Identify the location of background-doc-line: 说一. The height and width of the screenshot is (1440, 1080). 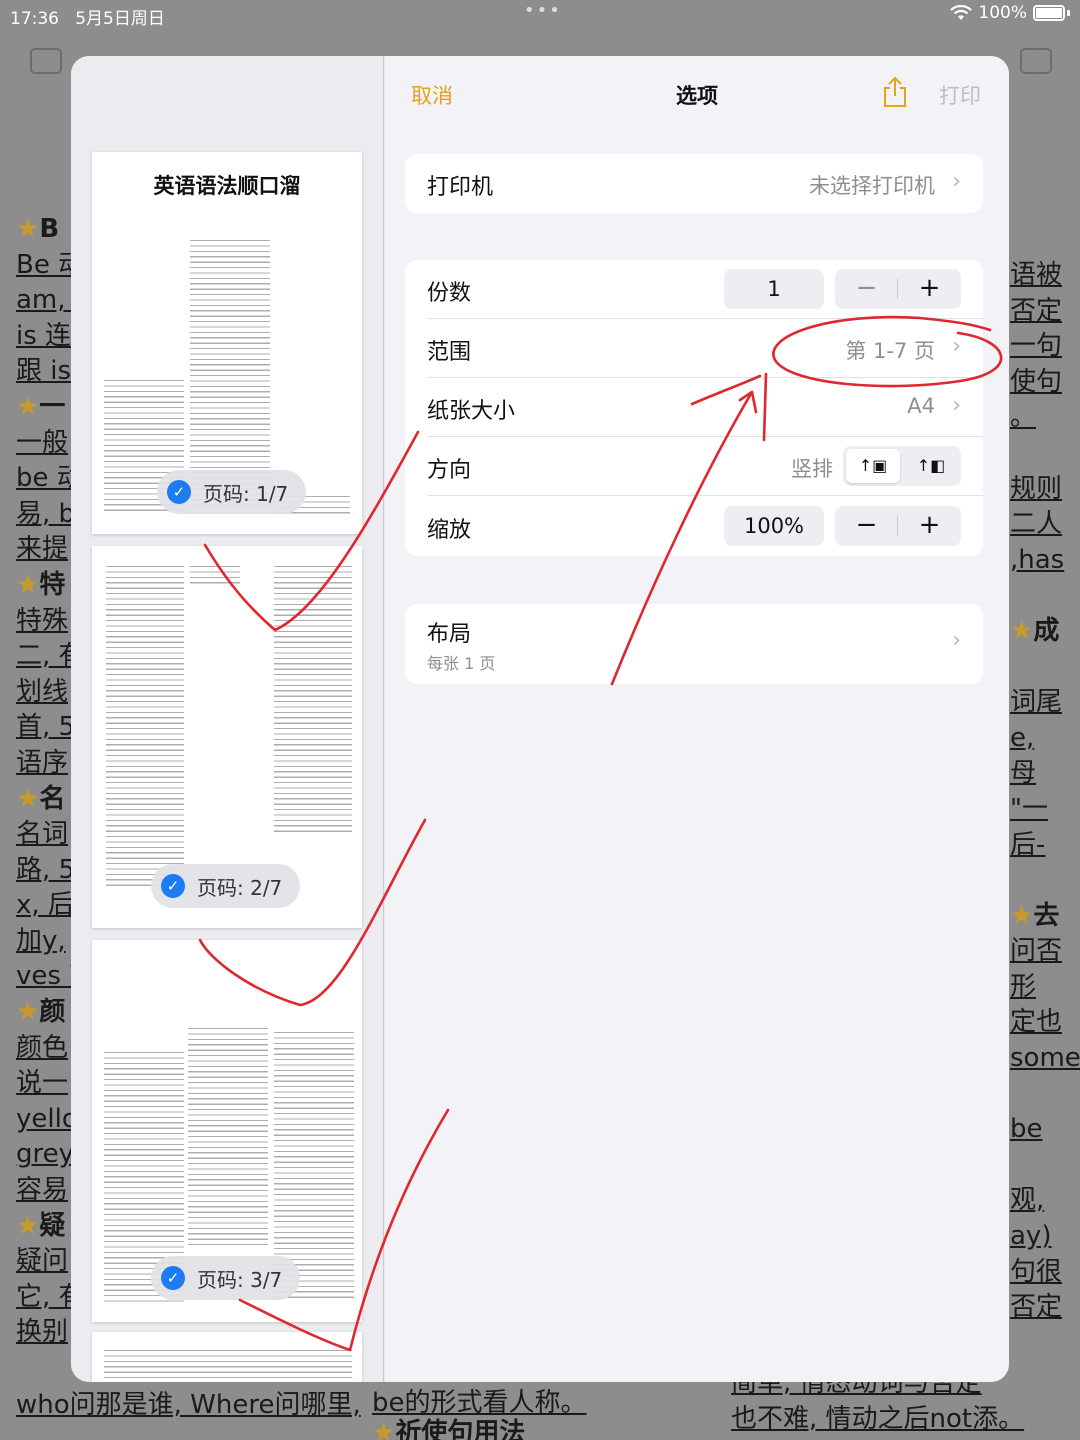
(42, 1083).